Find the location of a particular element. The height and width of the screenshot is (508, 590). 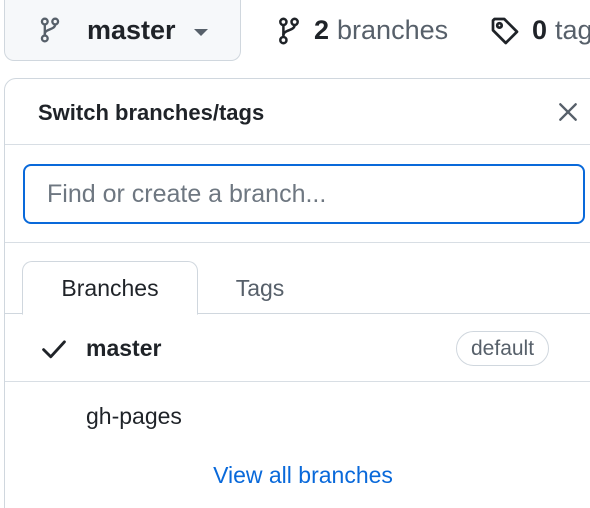

tags-label: tags is located at coordinates (572, 30).